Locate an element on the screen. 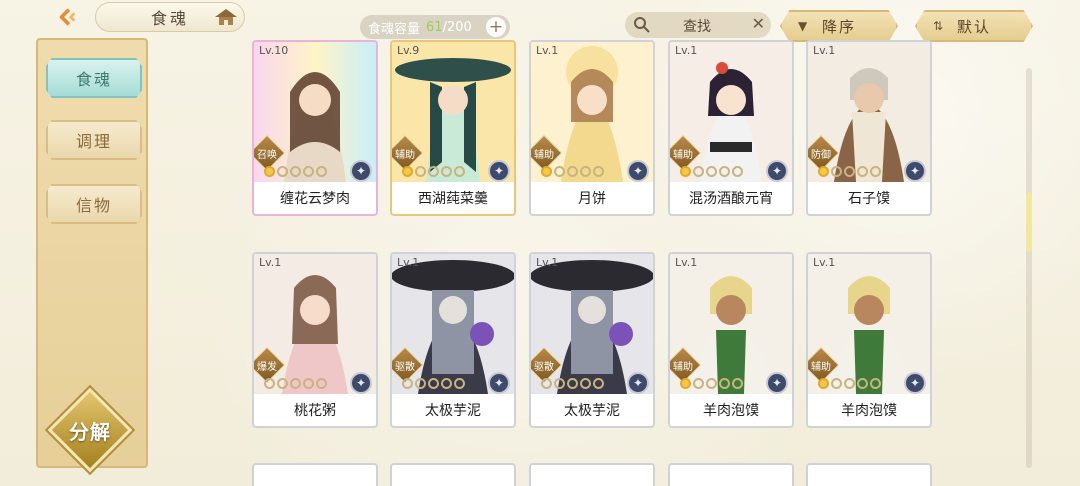 This screenshot has height=486, width=1080. character-name: 混汤酒酿元宵 is located at coordinates (731, 198).